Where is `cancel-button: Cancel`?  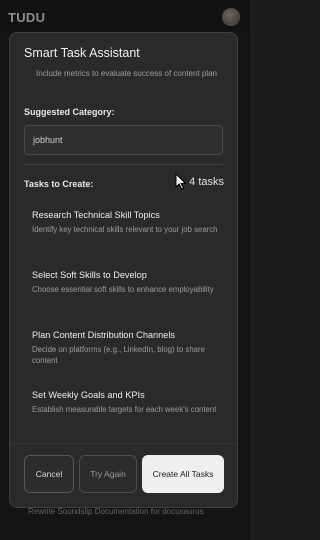 cancel-button: Cancel is located at coordinates (49, 474).